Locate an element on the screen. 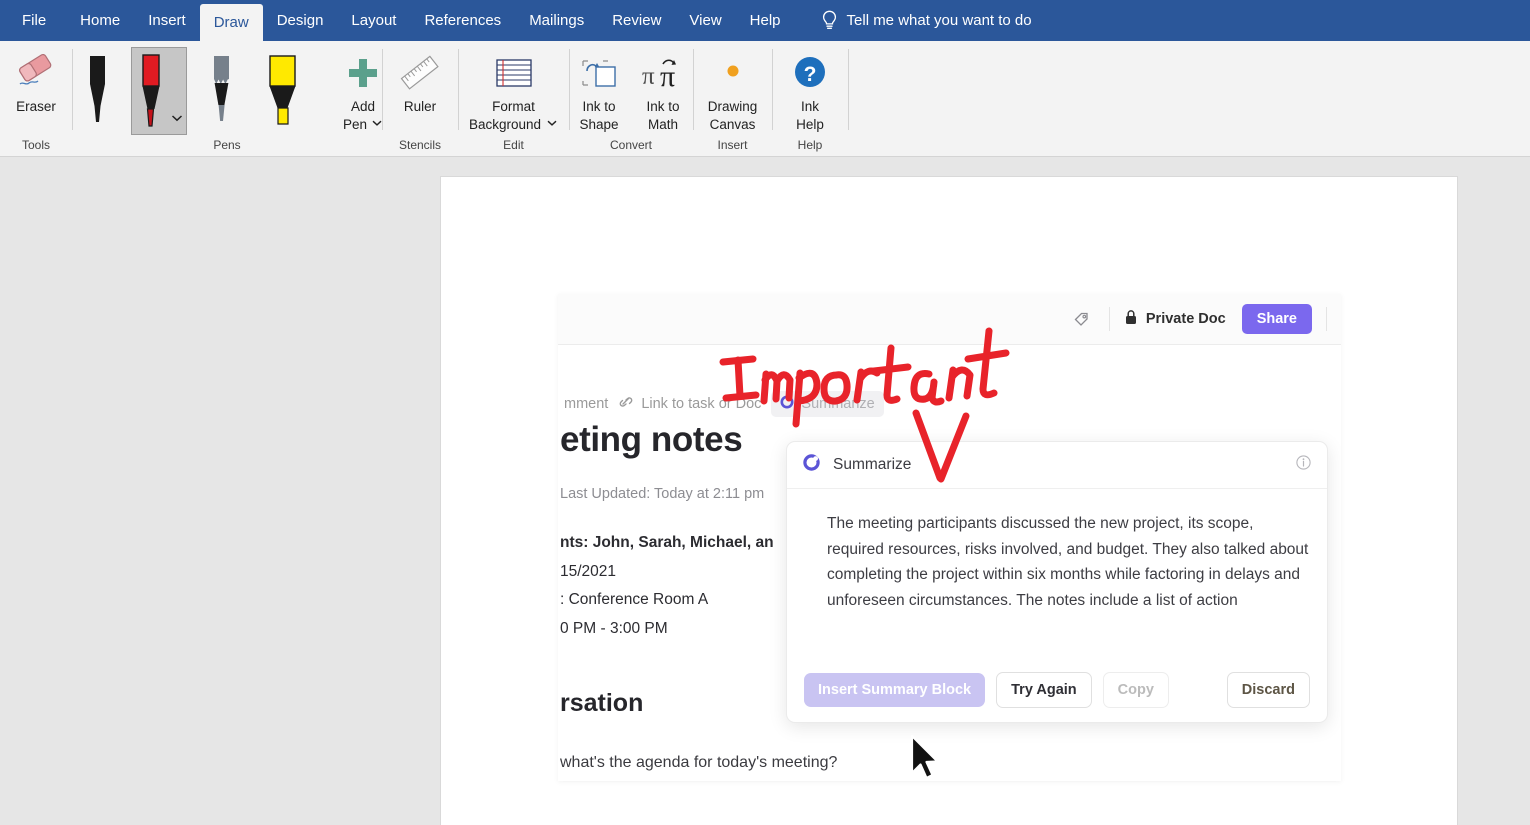 The width and height of the screenshot is (1530, 825). mouse-pointer-icon is located at coordinates (926, 760).